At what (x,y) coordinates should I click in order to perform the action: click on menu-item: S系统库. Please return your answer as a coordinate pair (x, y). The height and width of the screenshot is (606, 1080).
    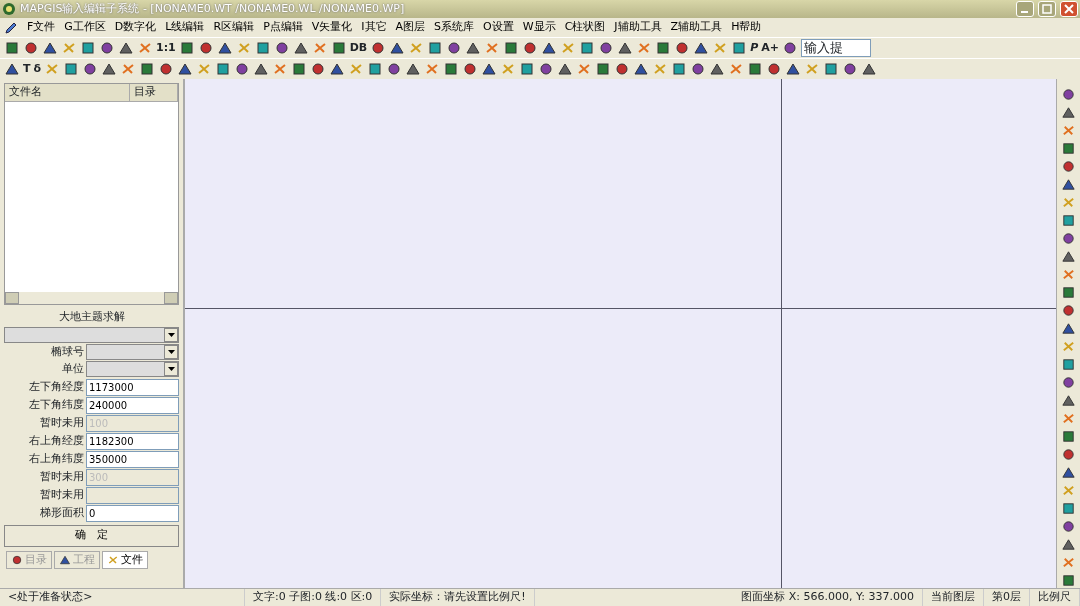
    Looking at the image, I should click on (454, 27).